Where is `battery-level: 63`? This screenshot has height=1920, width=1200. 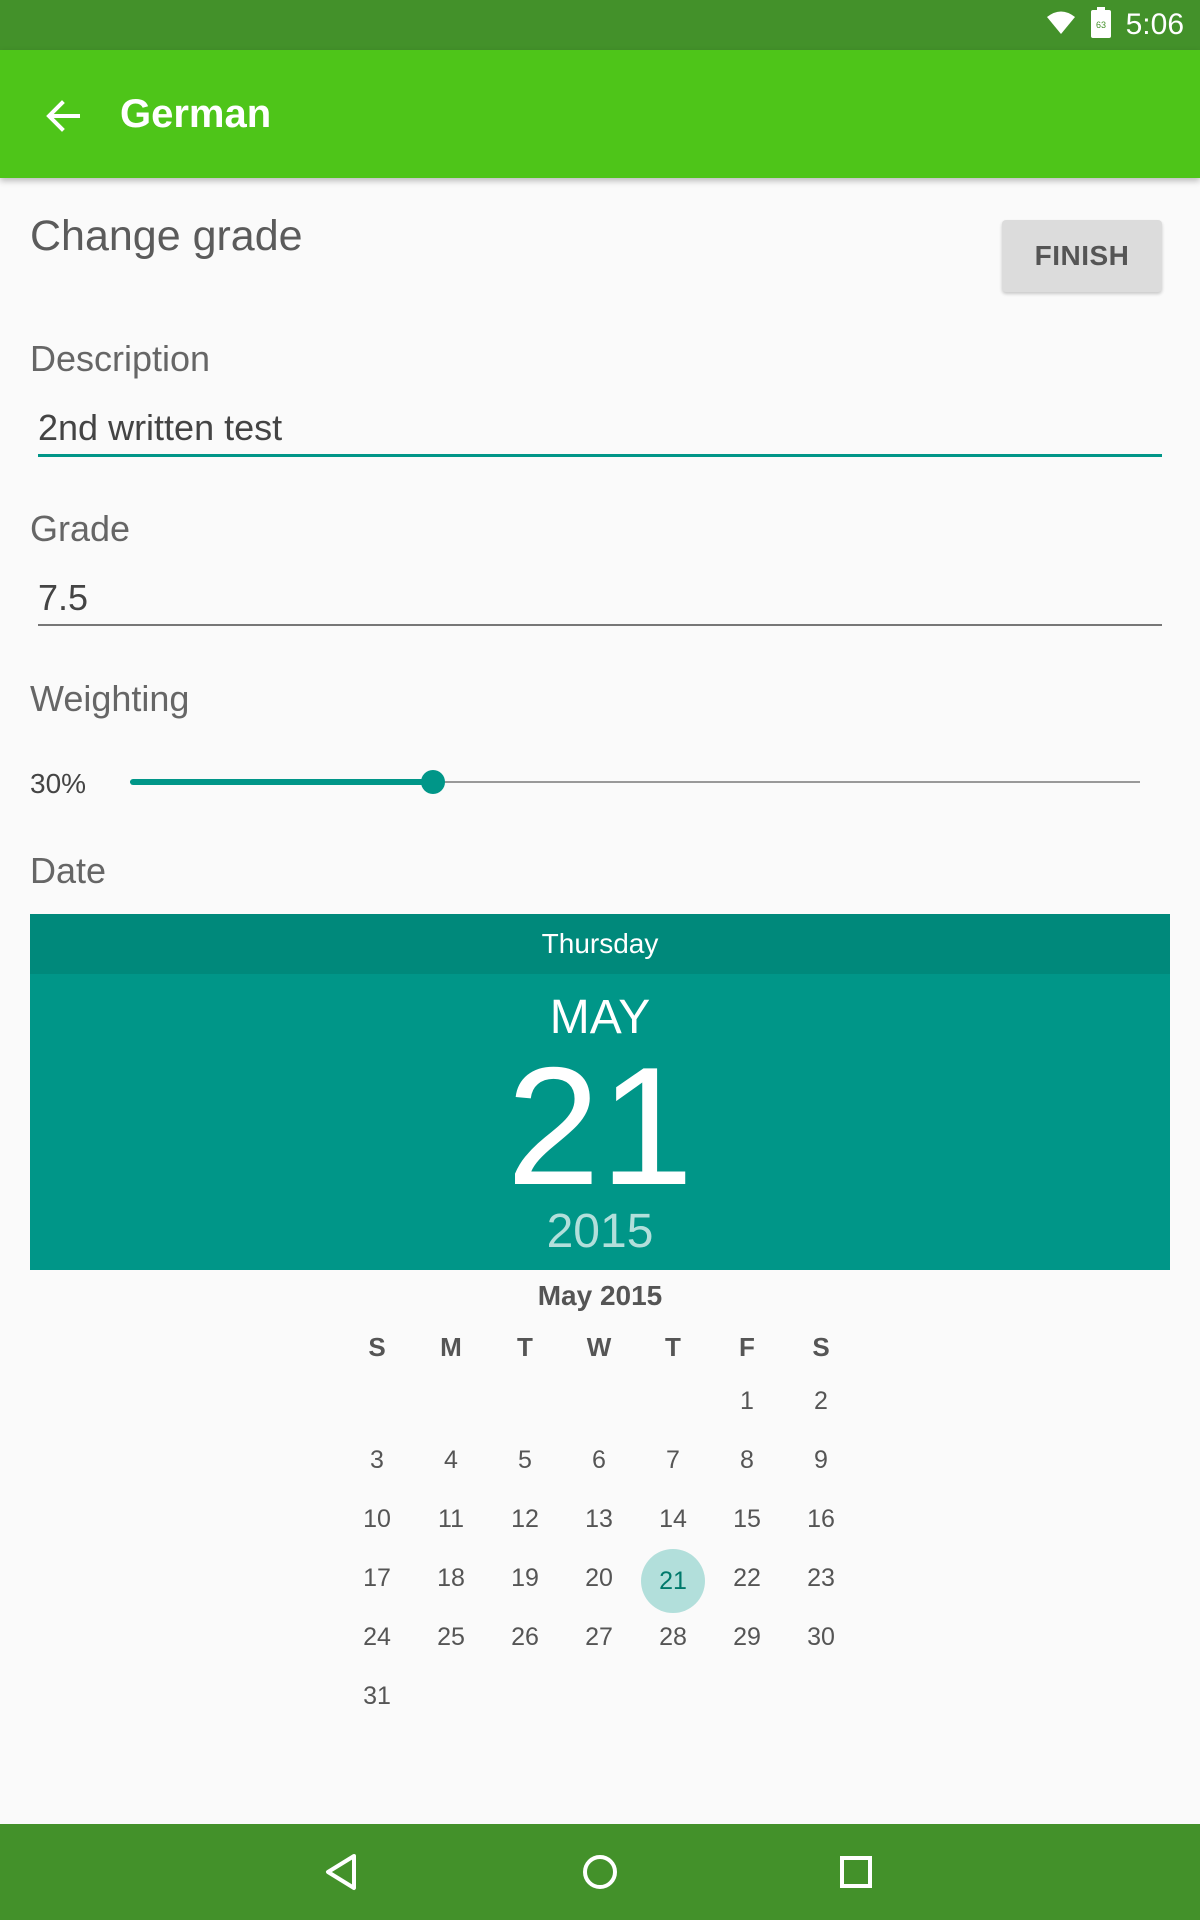 battery-level: 63 is located at coordinates (1101, 25).